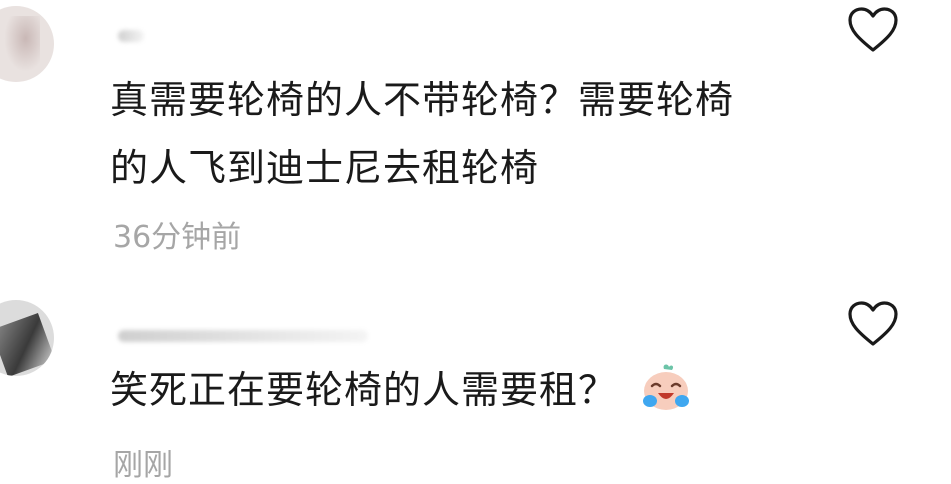 The width and height of the screenshot is (951, 484). Describe the element at coordinates (177, 237) in the screenshot. I see `comment-timestamp: 36分钟前` at that location.